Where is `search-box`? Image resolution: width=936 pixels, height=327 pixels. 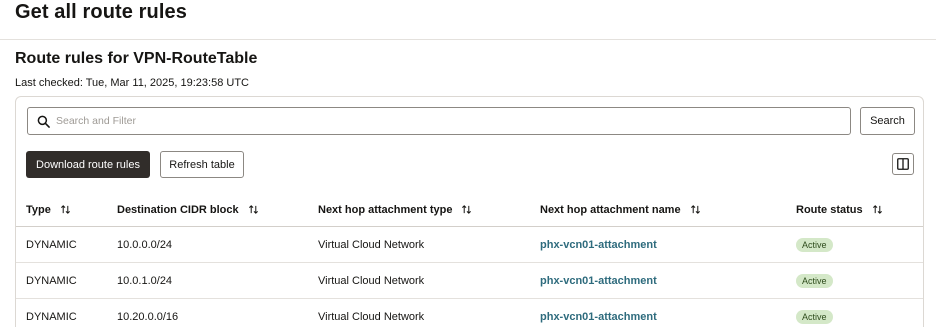 search-box is located at coordinates (439, 121).